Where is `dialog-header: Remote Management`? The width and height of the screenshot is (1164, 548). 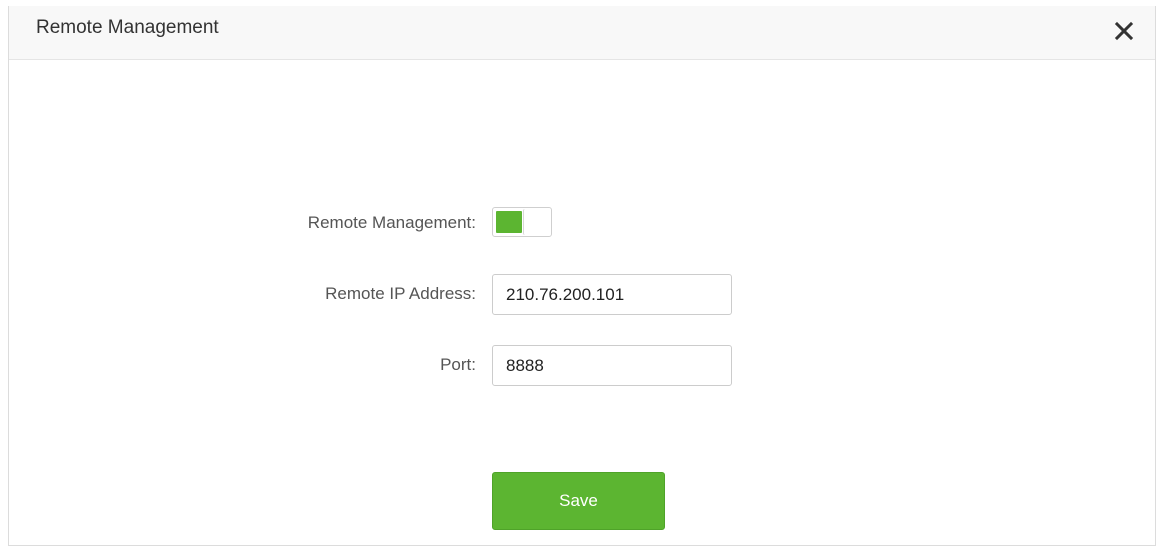
dialog-header: Remote Management is located at coordinates (582, 33).